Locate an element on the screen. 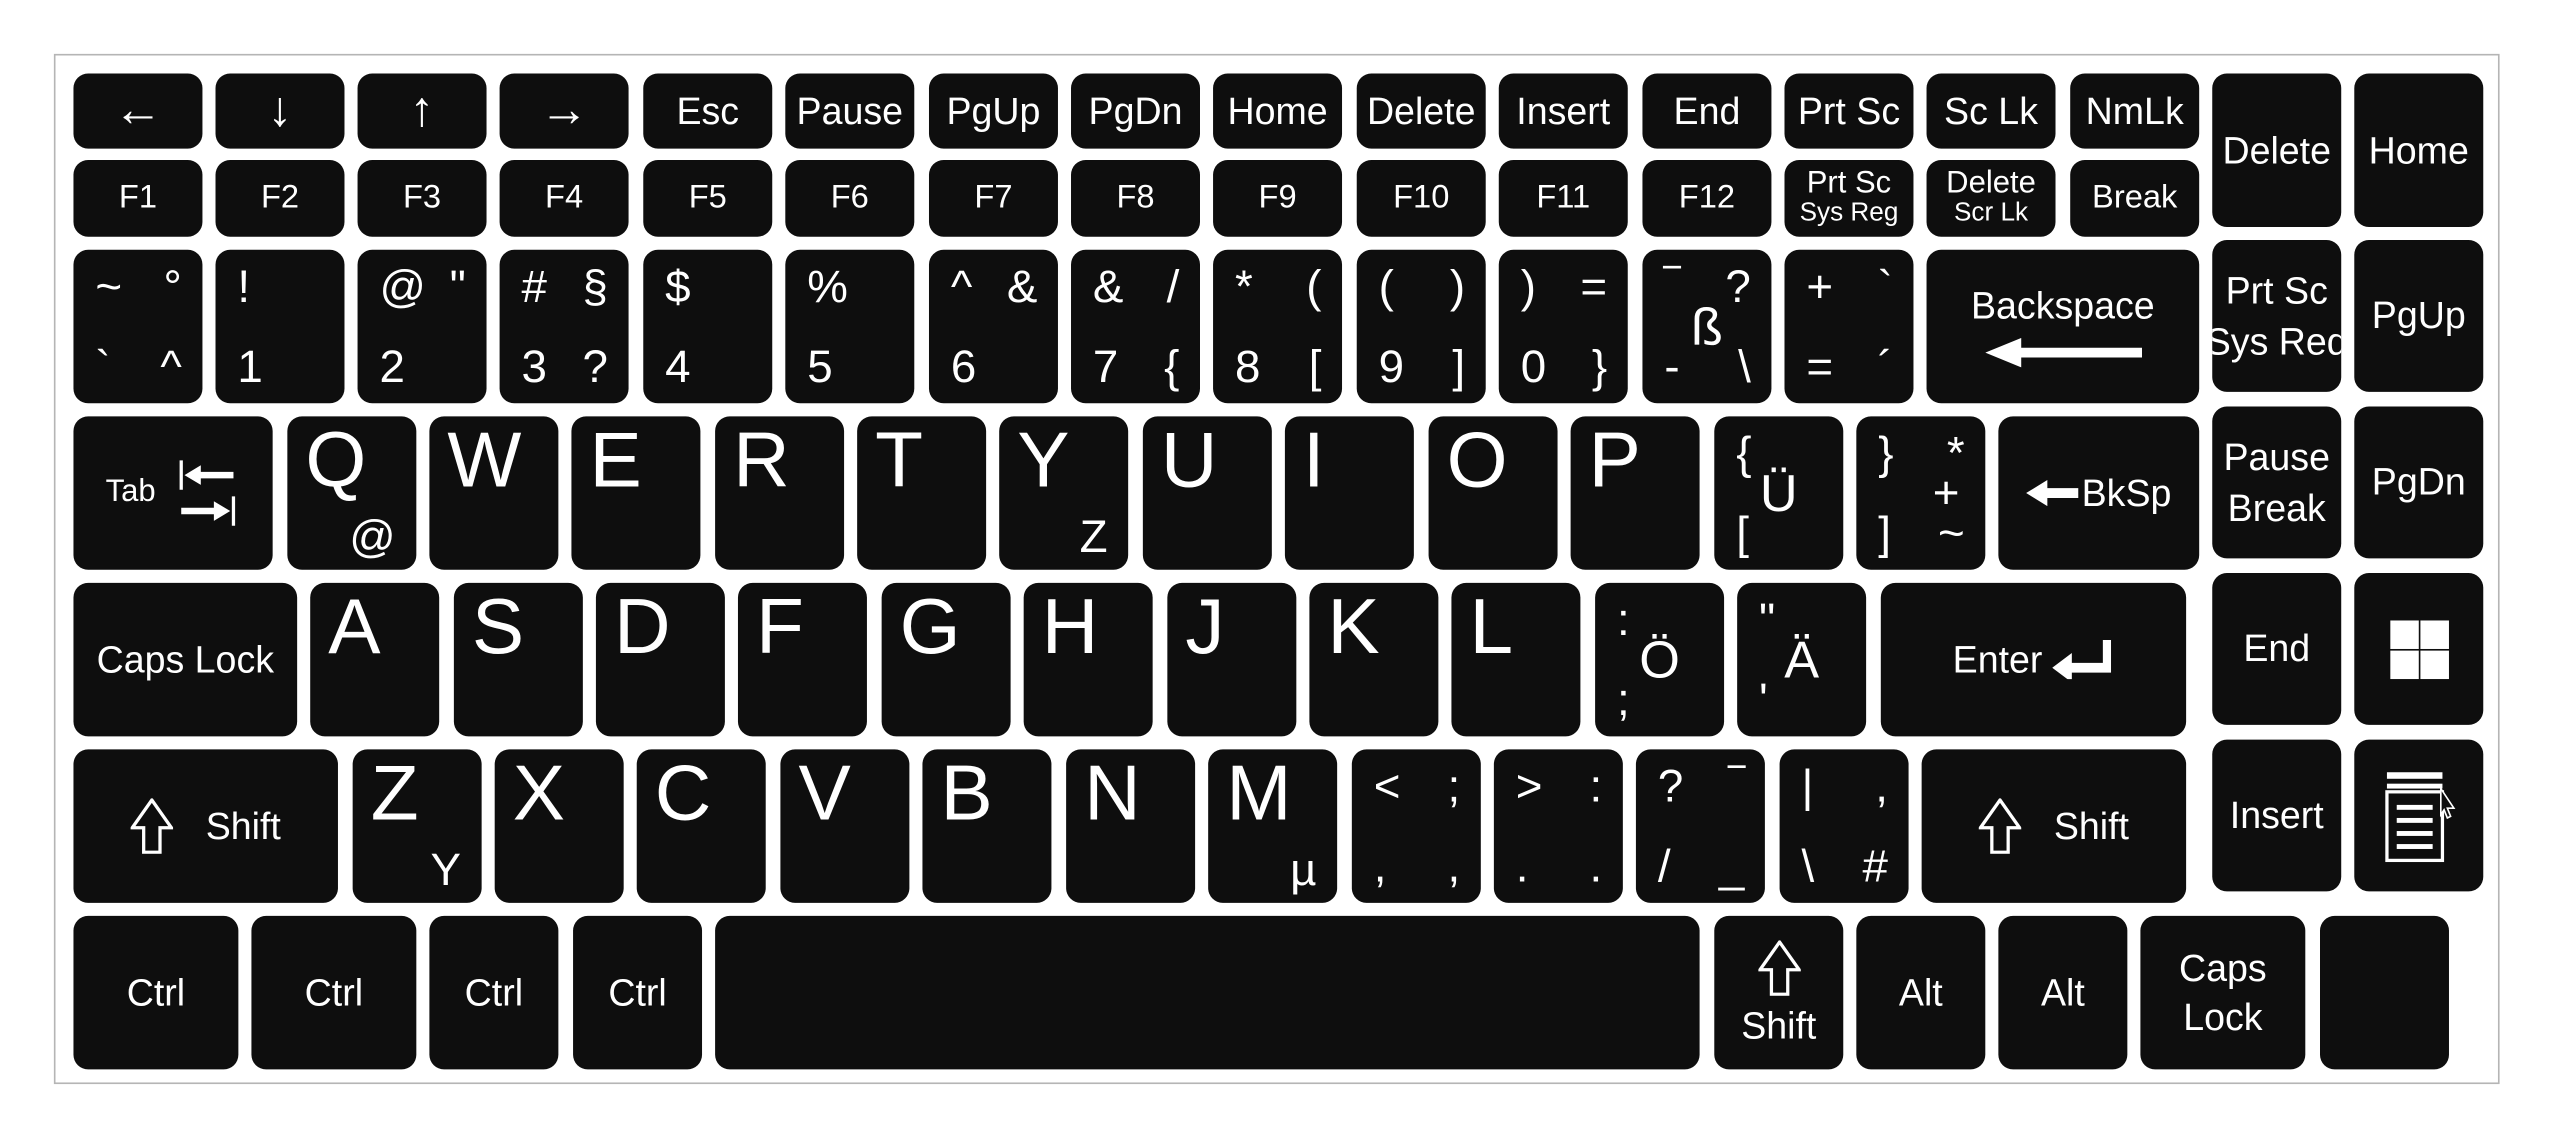 This screenshot has height=1145, width=2560. key-key is located at coordinates (2419, 649).